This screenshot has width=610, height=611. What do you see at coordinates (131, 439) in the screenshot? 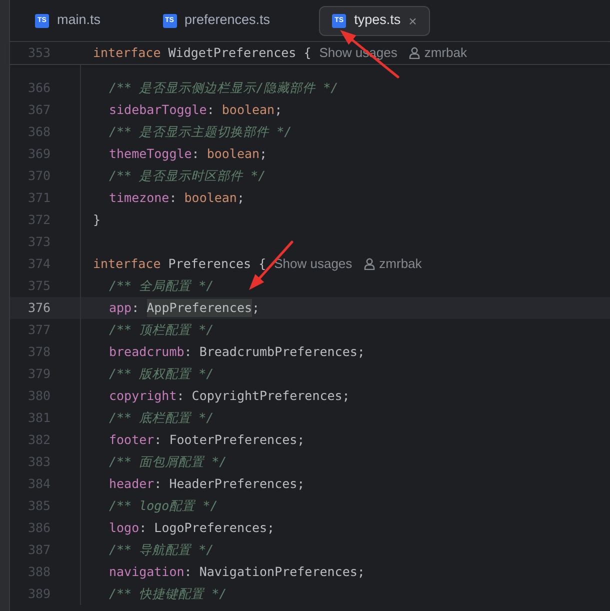
I see `code-token: footer` at bounding box center [131, 439].